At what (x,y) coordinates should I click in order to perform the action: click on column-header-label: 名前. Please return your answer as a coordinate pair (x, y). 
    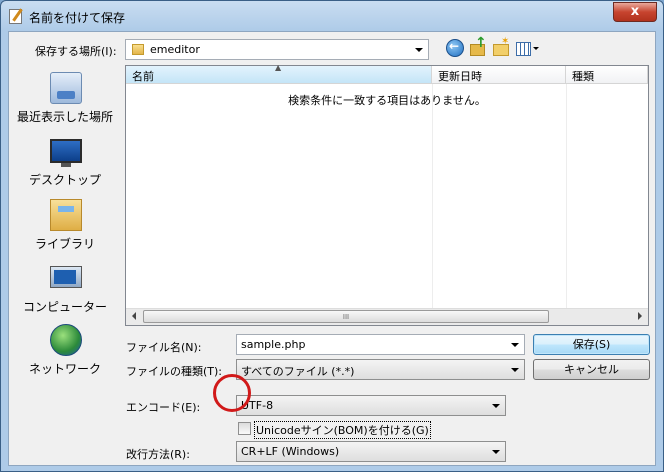
    Looking at the image, I should click on (143, 76).